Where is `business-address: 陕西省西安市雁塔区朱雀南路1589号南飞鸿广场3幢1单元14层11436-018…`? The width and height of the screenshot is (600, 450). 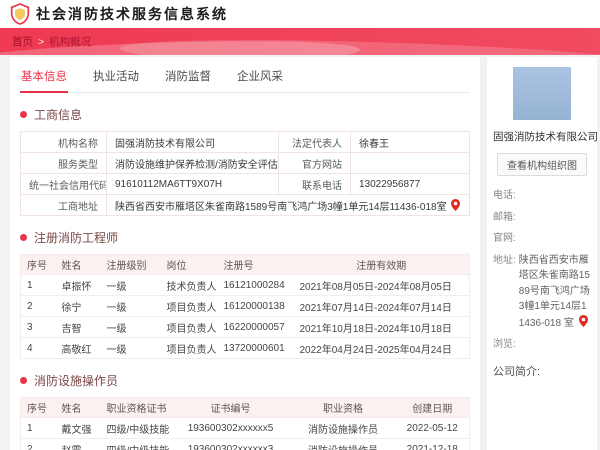 business-address: 陕西省西安市雁塔区朱雀南路1589号南飞鸿广场3幢1单元14层11436-018… is located at coordinates (281, 207).